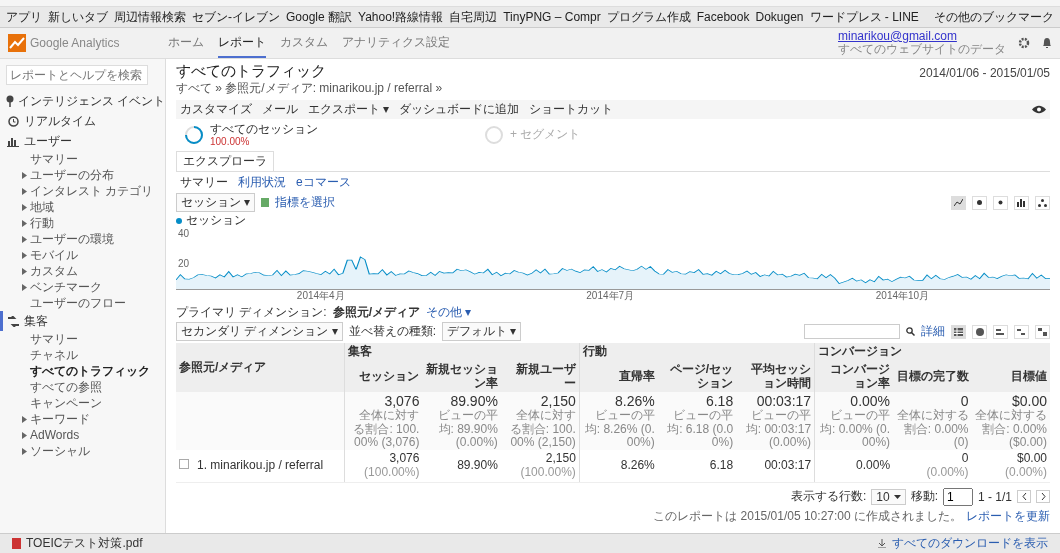 This screenshot has height=553, width=1060. What do you see at coordinates (78, 17) in the screenshot?
I see `bookmark: 新しいタブ` at bounding box center [78, 17].